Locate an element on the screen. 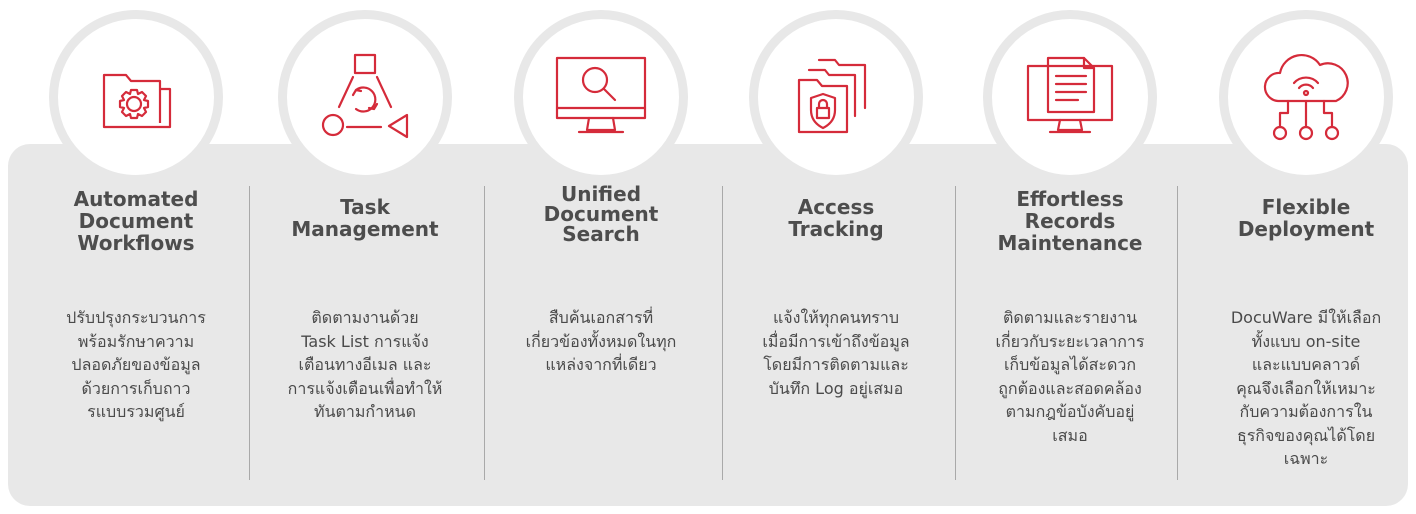  feature-title: Access Tracking is located at coordinates (836, 218).